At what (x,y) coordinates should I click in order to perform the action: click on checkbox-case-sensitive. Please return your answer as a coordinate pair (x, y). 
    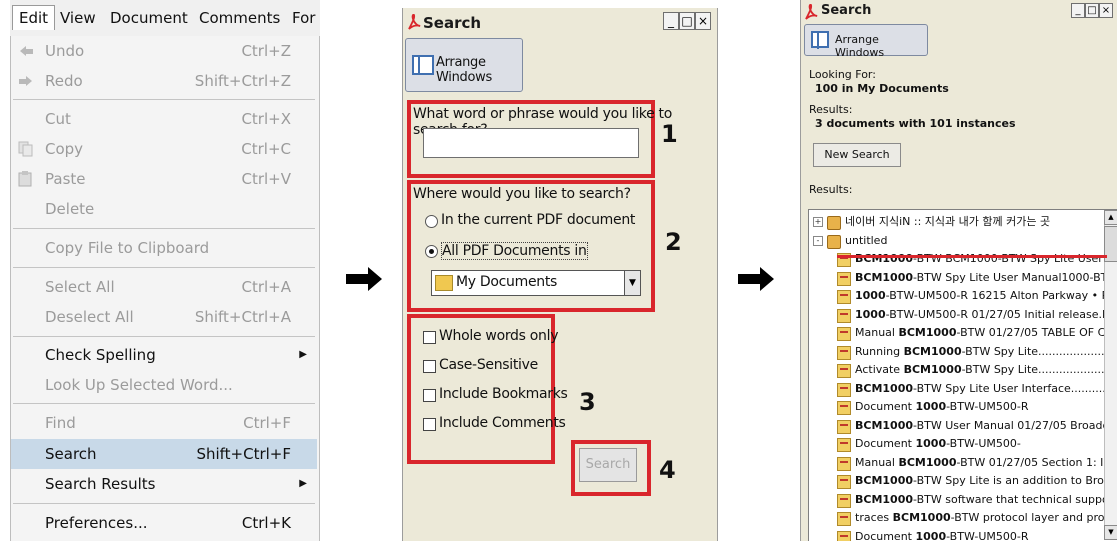
    Looking at the image, I should click on (429, 366).